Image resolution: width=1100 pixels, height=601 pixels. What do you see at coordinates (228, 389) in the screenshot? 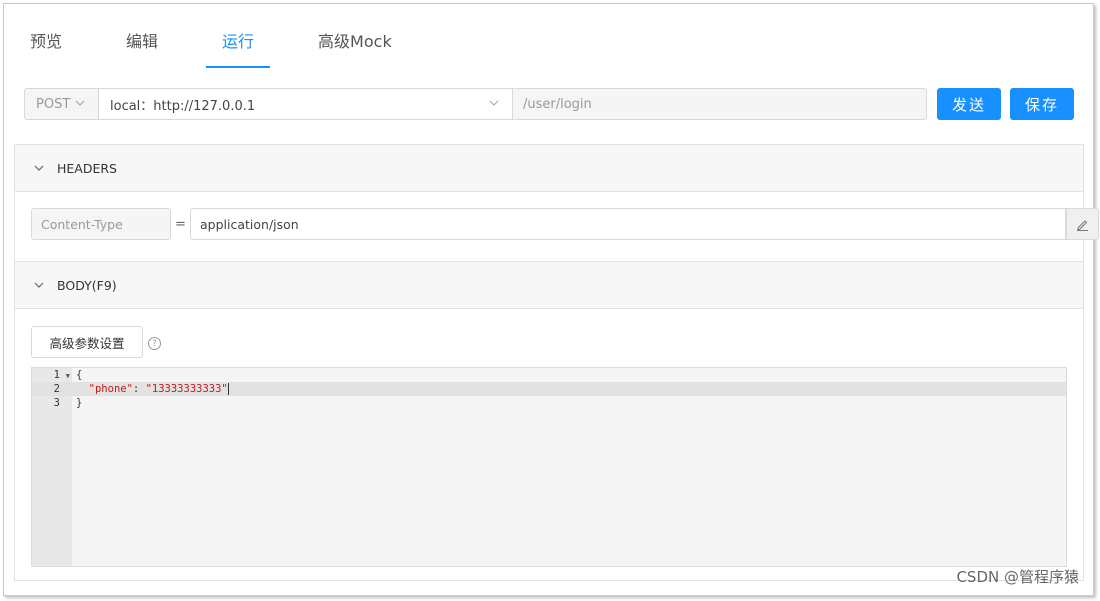
I see `text-caret` at bounding box center [228, 389].